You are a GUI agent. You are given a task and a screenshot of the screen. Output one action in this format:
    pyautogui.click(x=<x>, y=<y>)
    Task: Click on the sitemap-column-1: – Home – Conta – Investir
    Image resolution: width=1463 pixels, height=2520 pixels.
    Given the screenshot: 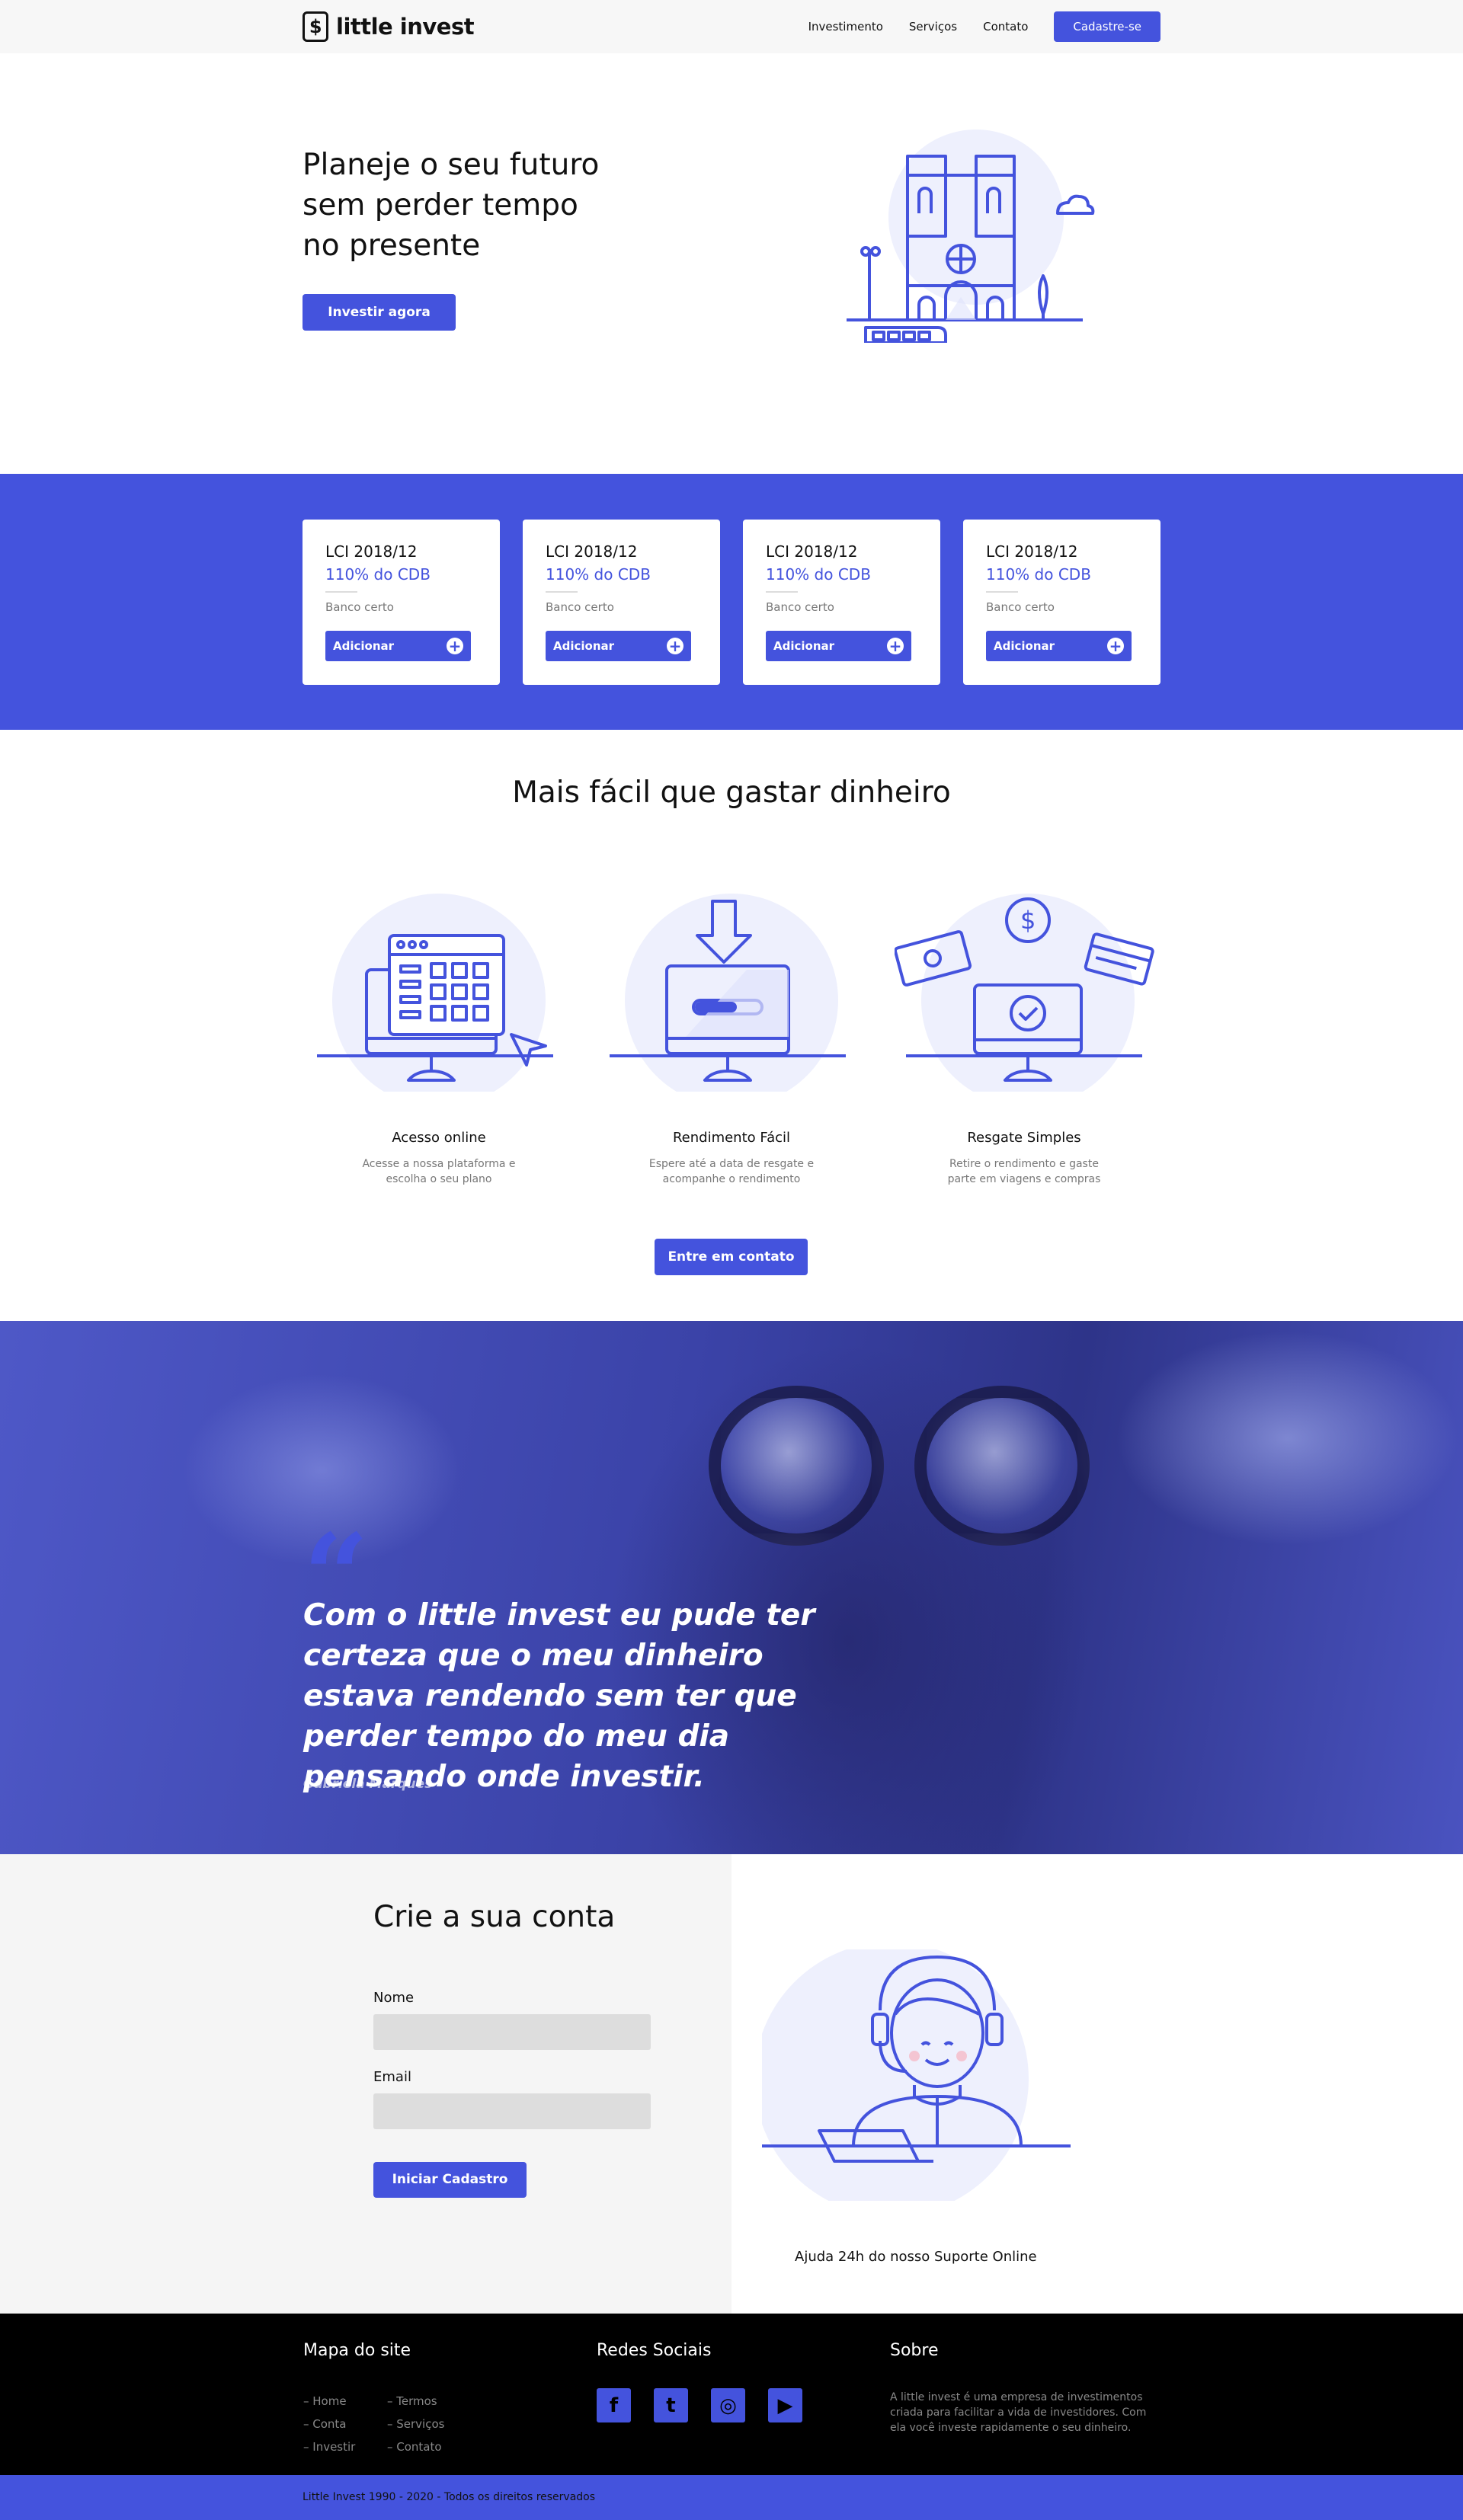 What is the action you would take?
    pyautogui.click(x=329, y=2424)
    